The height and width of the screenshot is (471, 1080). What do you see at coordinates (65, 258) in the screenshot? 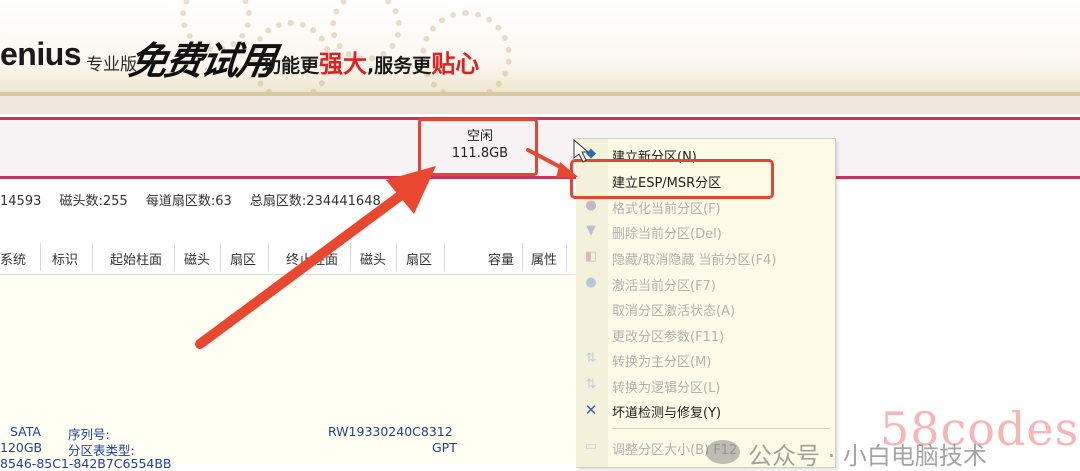
I see `column-header-id: 标识` at bounding box center [65, 258].